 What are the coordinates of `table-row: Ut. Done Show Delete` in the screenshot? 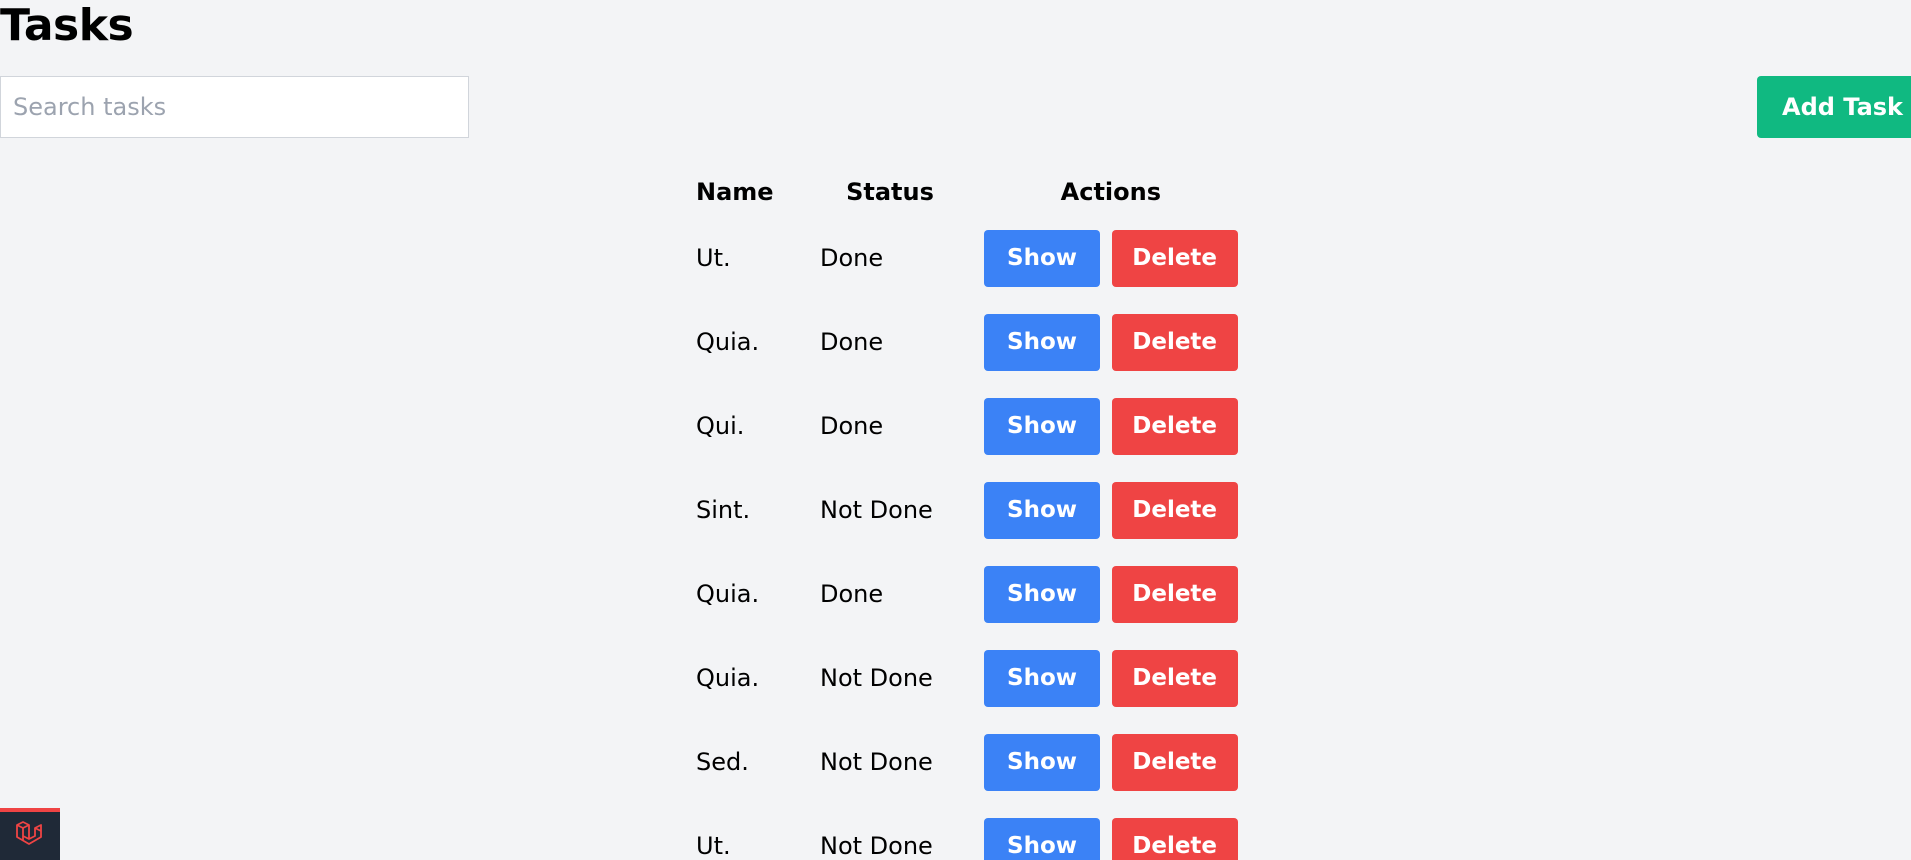 It's located at (965, 258).